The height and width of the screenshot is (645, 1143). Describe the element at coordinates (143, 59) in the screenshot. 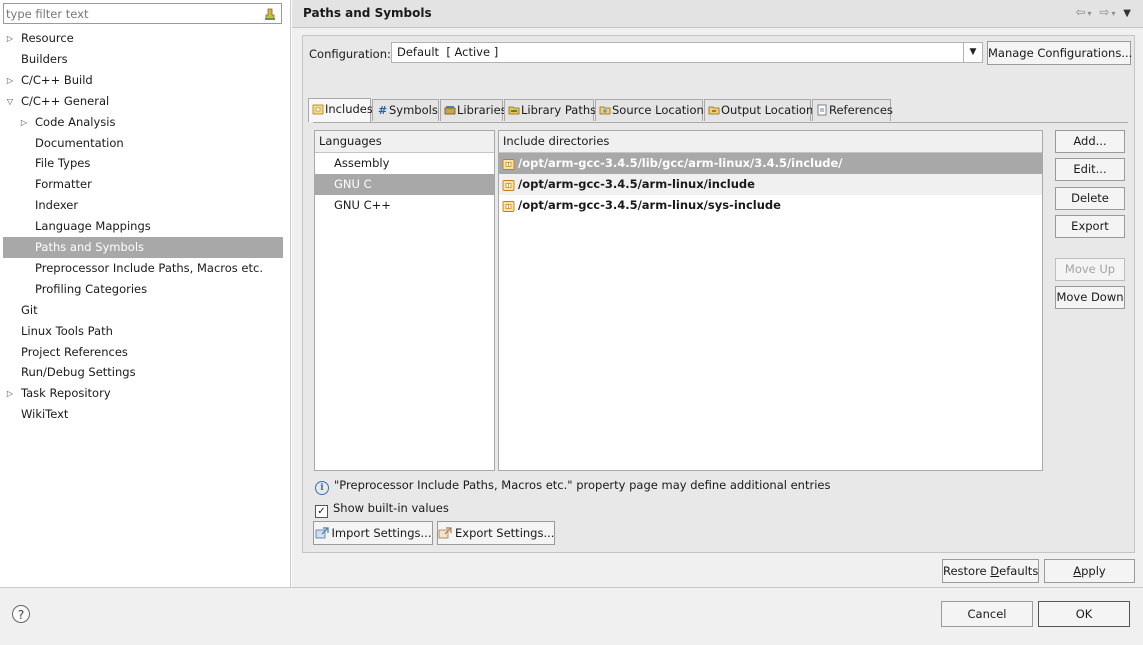

I see `tree-item-builders: Builders` at that location.